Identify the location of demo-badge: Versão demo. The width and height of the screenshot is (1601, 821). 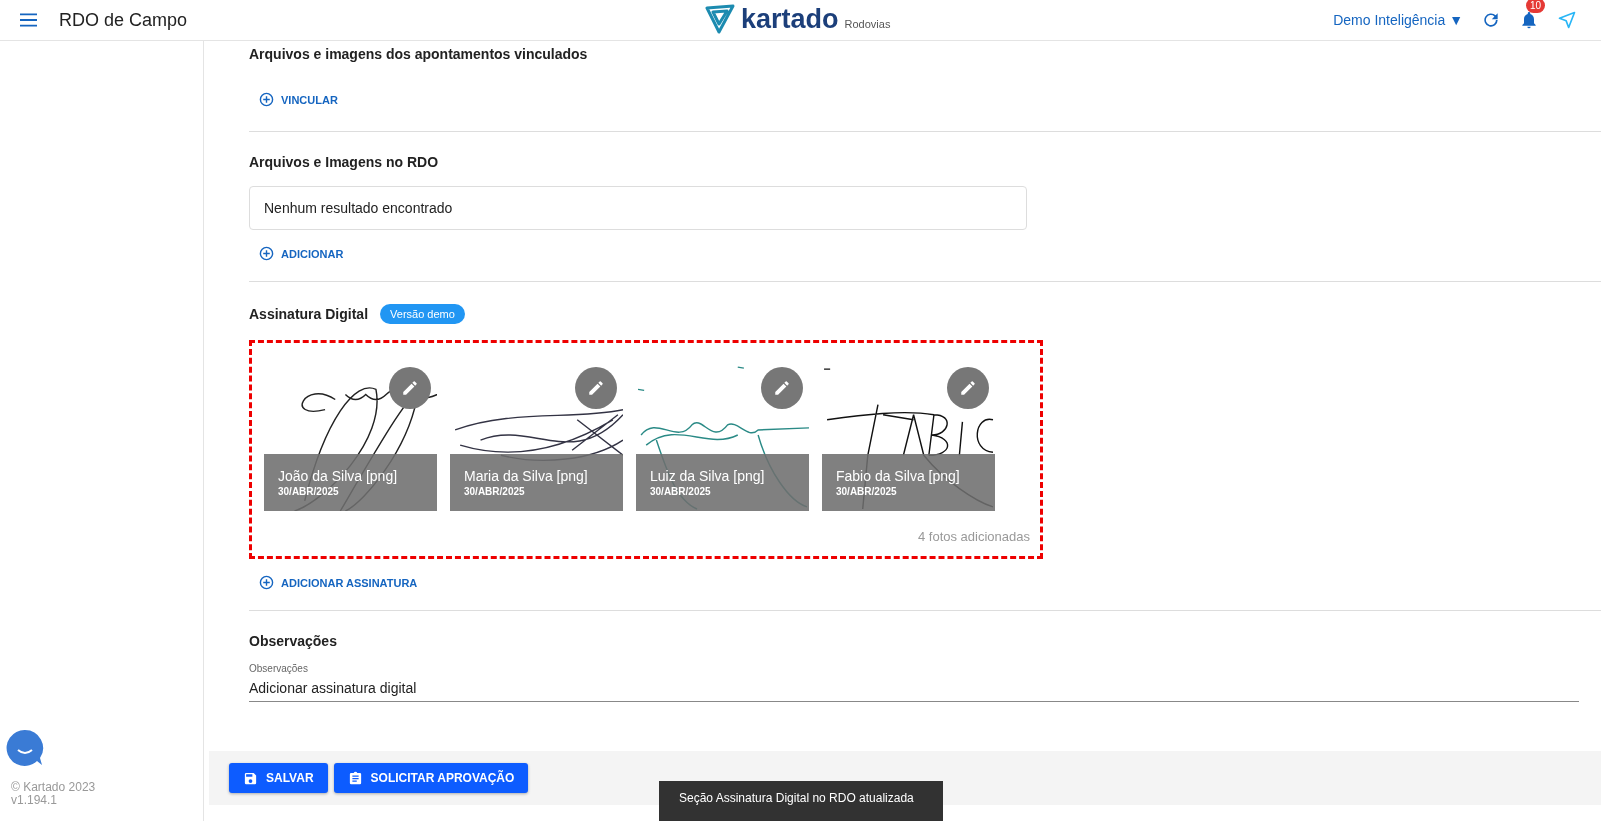
(422, 314).